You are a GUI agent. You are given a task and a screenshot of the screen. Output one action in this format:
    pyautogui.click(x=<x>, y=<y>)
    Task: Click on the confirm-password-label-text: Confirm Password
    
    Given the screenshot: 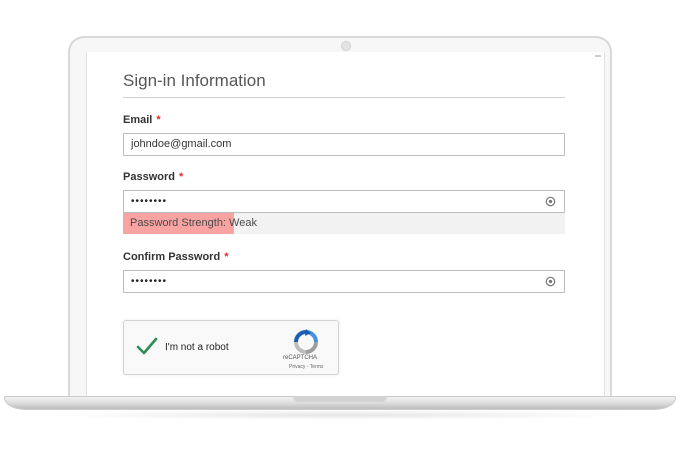 What is the action you would take?
    pyautogui.click(x=172, y=257)
    